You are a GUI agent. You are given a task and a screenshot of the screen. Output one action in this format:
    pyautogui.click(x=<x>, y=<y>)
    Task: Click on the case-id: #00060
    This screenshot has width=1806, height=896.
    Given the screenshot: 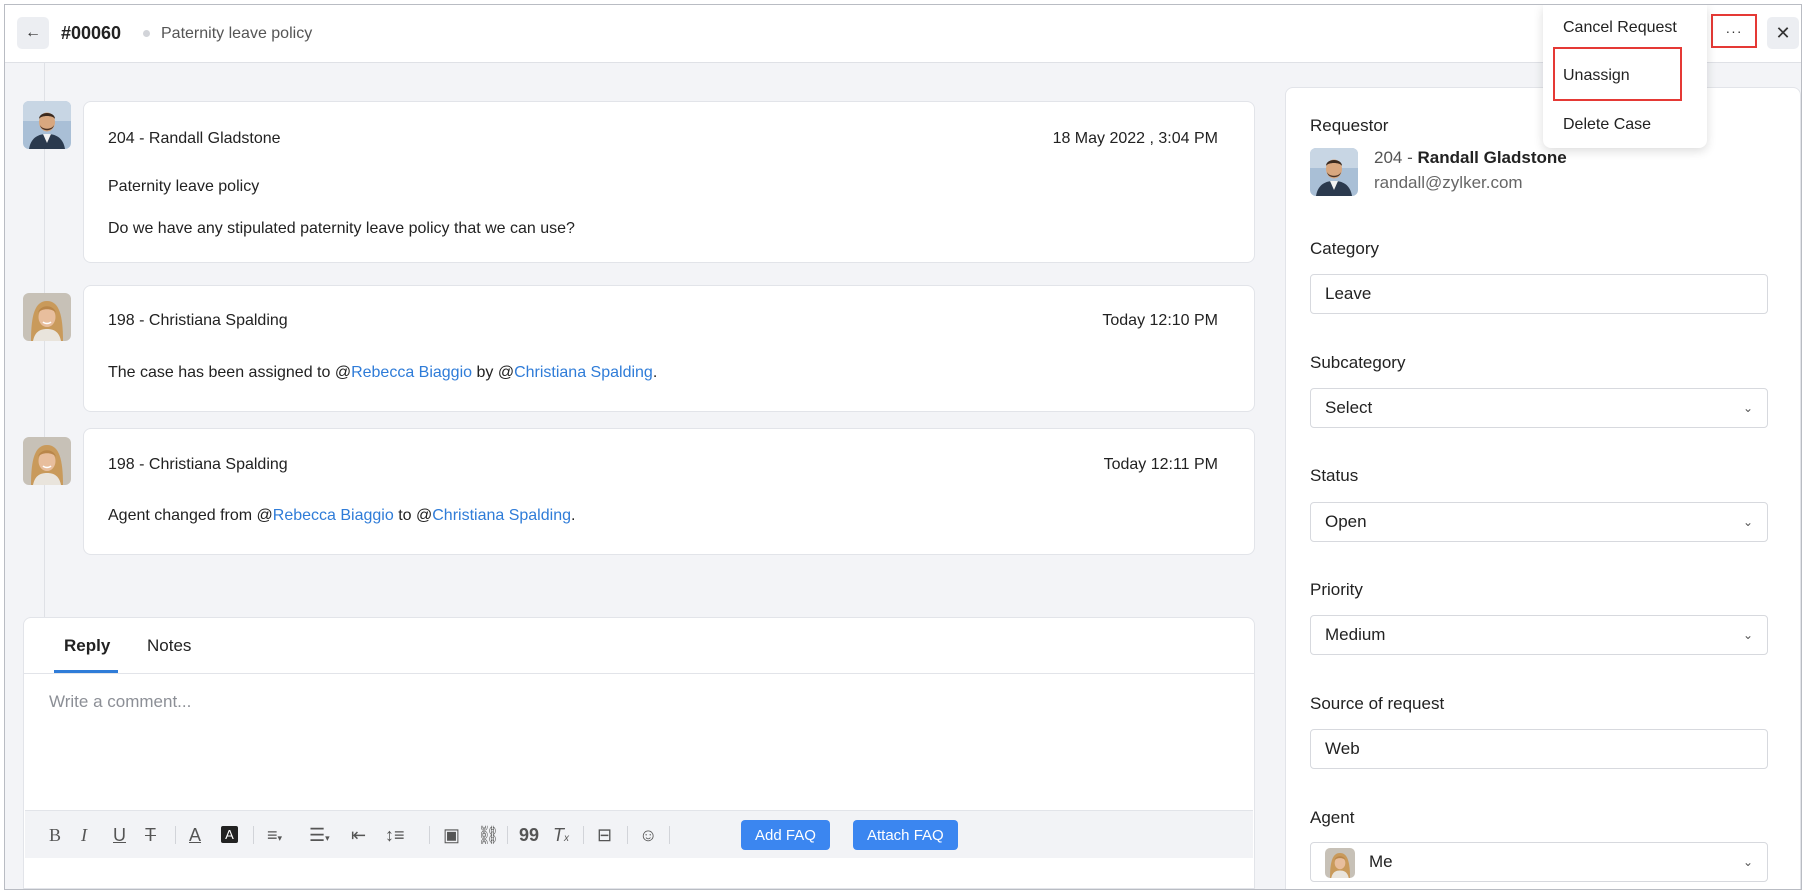 What is the action you would take?
    pyautogui.click(x=91, y=33)
    